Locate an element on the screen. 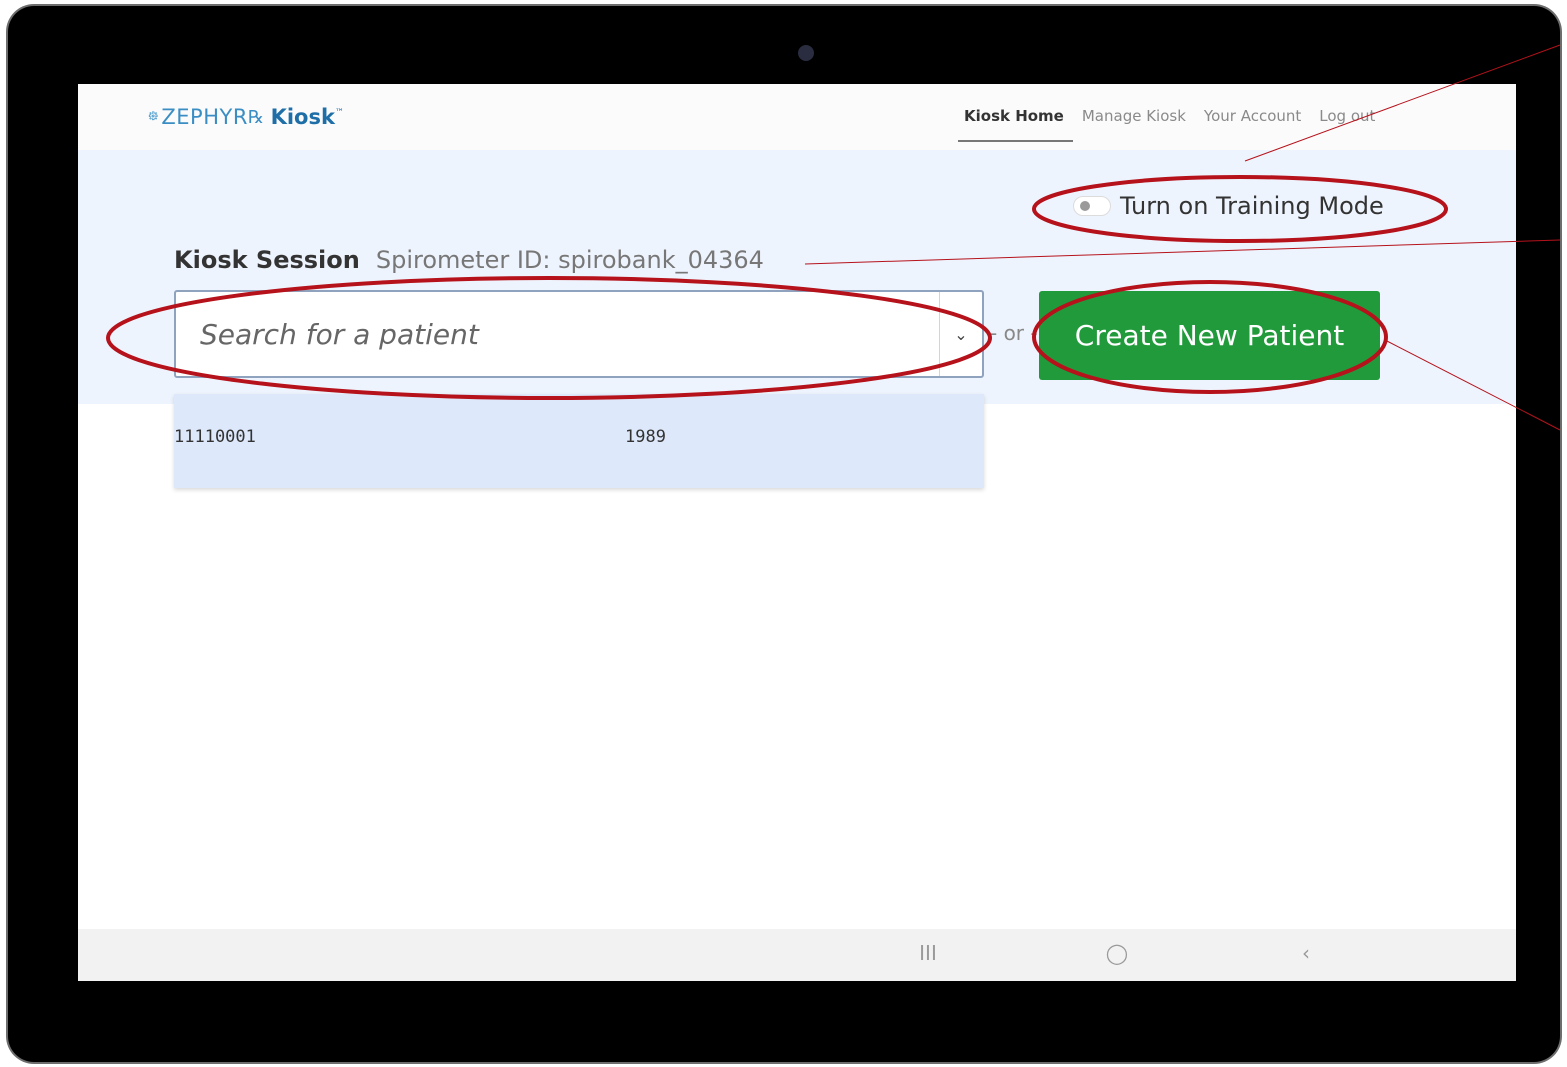 The height and width of the screenshot is (1067, 1567). logo: ᪥ ZEPHYR ℞ Kiosk ™ is located at coordinates (246, 117).